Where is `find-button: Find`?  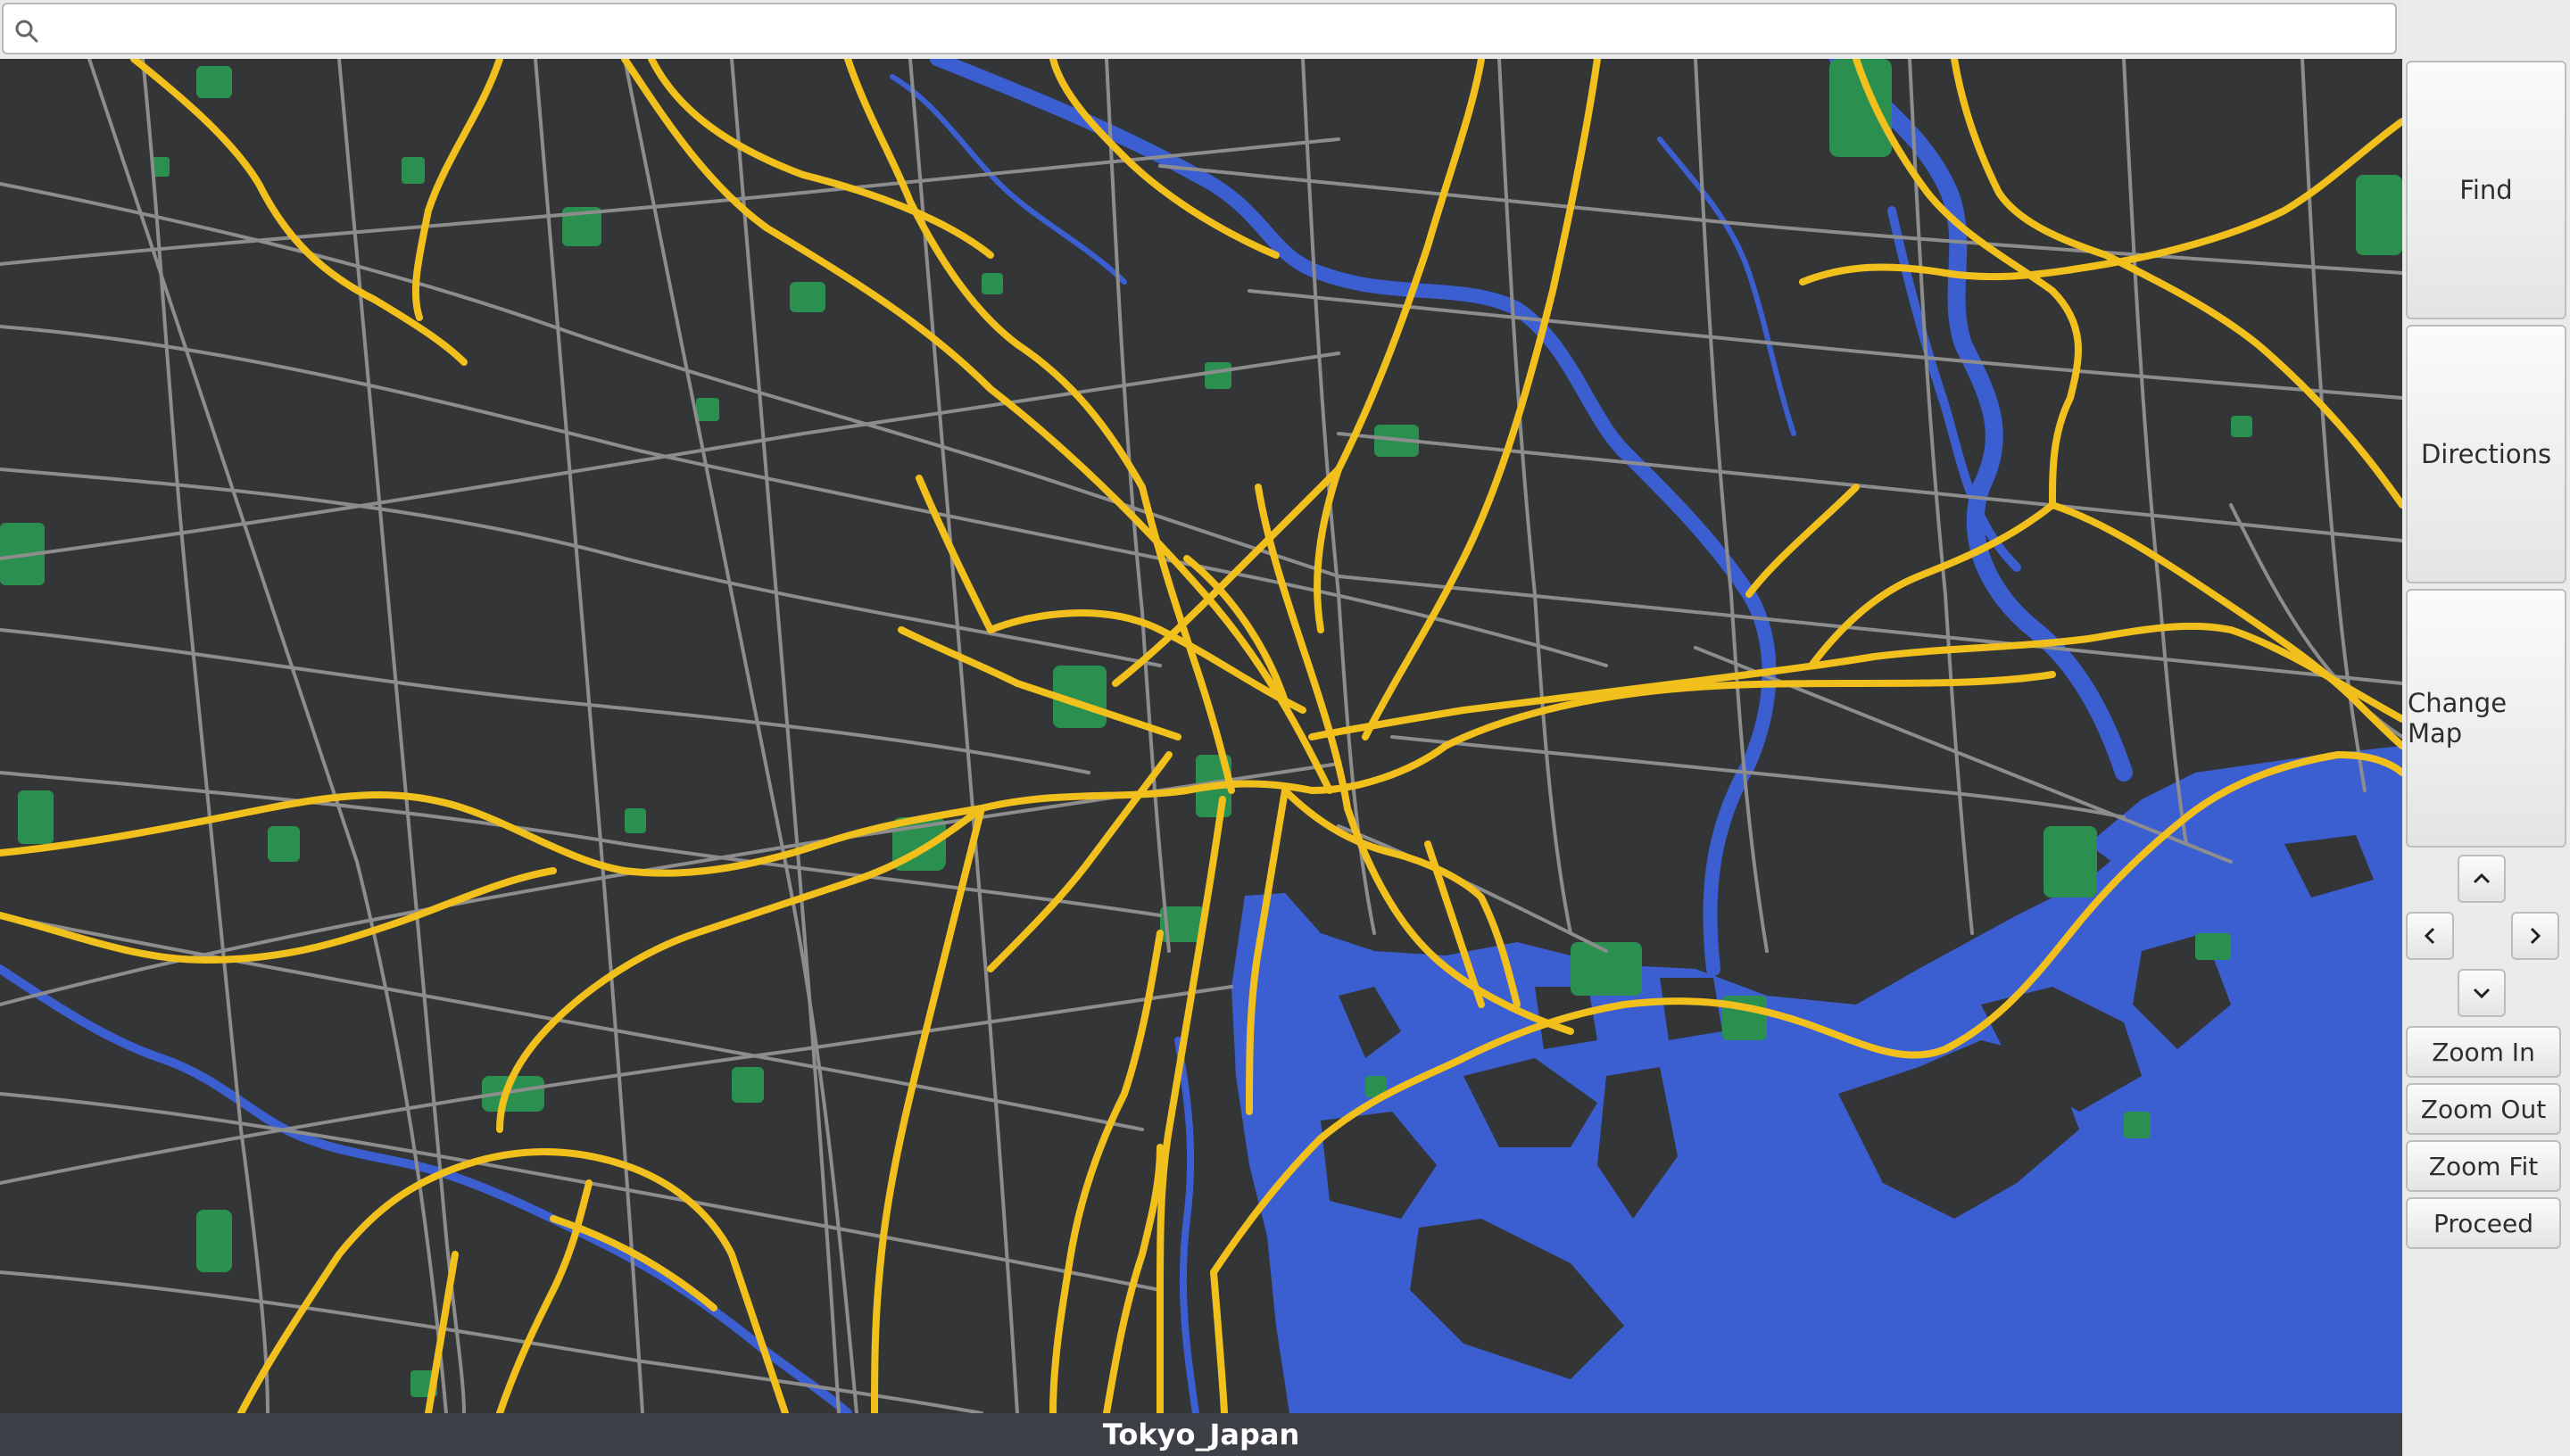 find-button: Find is located at coordinates (2486, 190).